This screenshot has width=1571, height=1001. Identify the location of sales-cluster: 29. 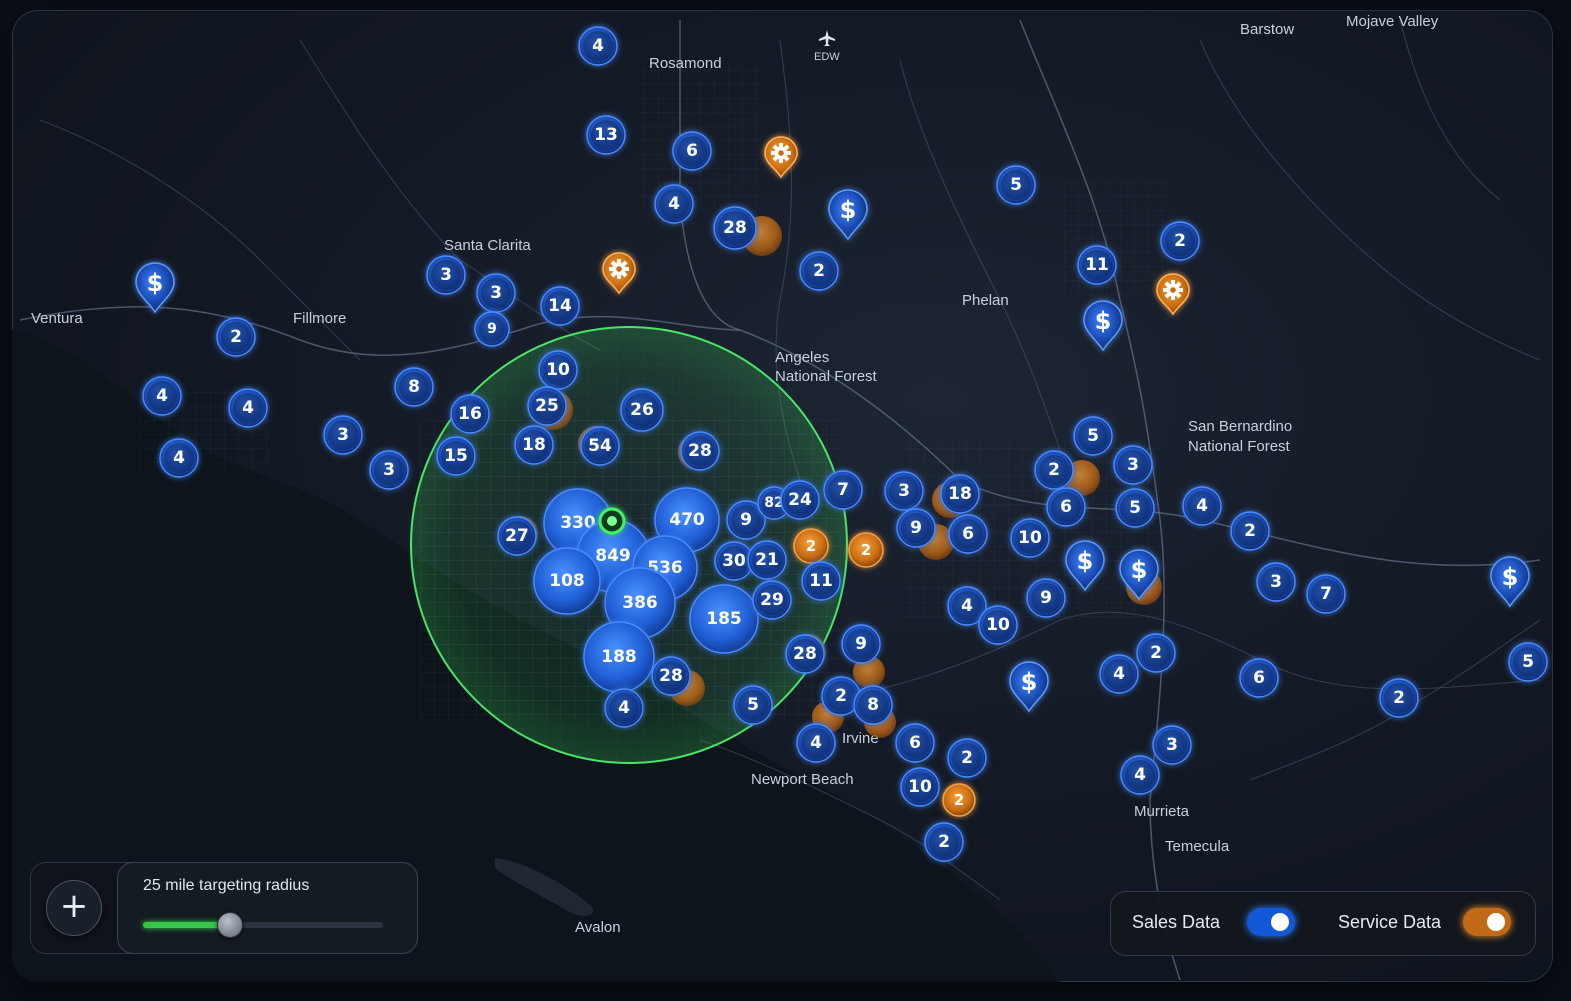
(772, 600).